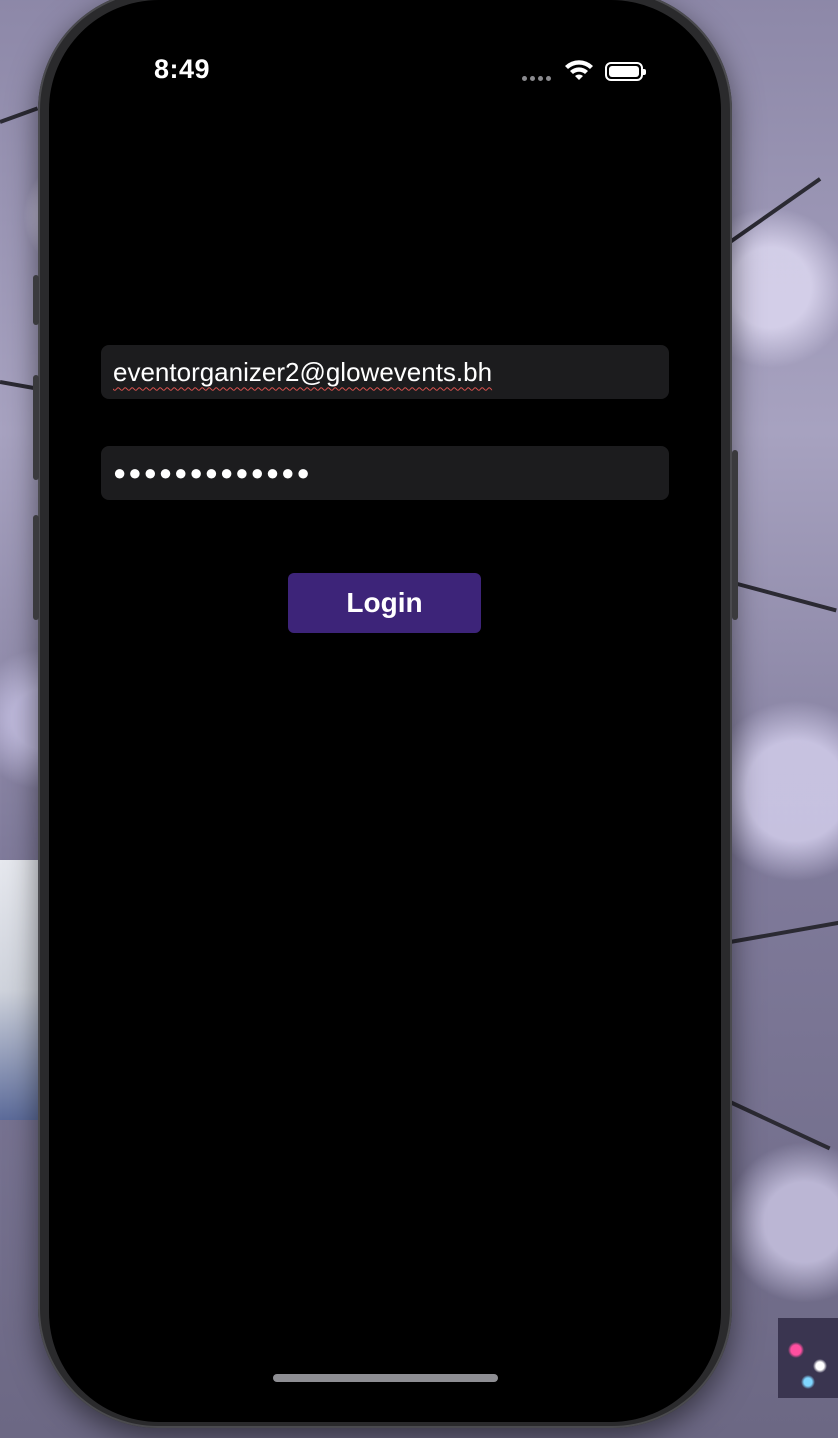  I want to click on wifi-icon, so click(579, 70).